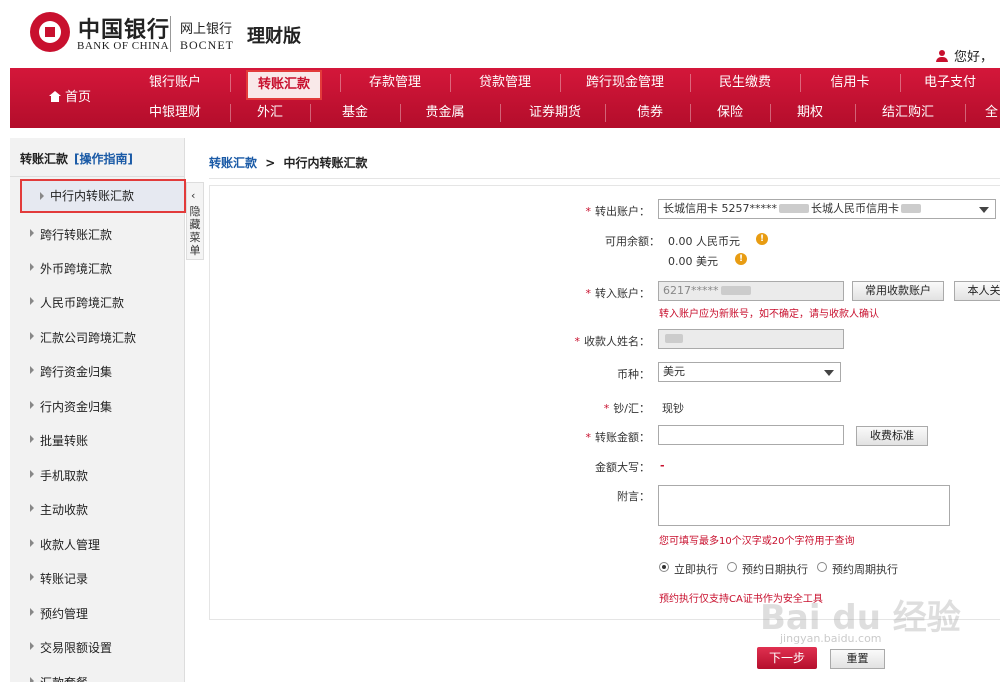 This screenshot has height=682, width=1000. What do you see at coordinates (103, 302) in the screenshot?
I see `sidebar-item-rmb-crossborder: 人民币跨境汇款` at bounding box center [103, 302].